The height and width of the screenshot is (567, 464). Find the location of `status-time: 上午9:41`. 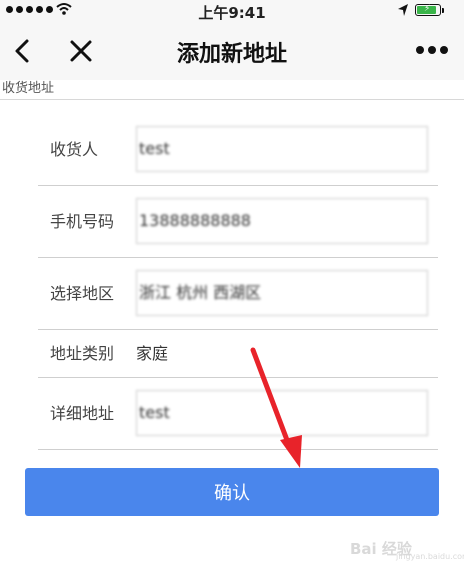

status-time: 上午9:41 is located at coordinates (232, 13).